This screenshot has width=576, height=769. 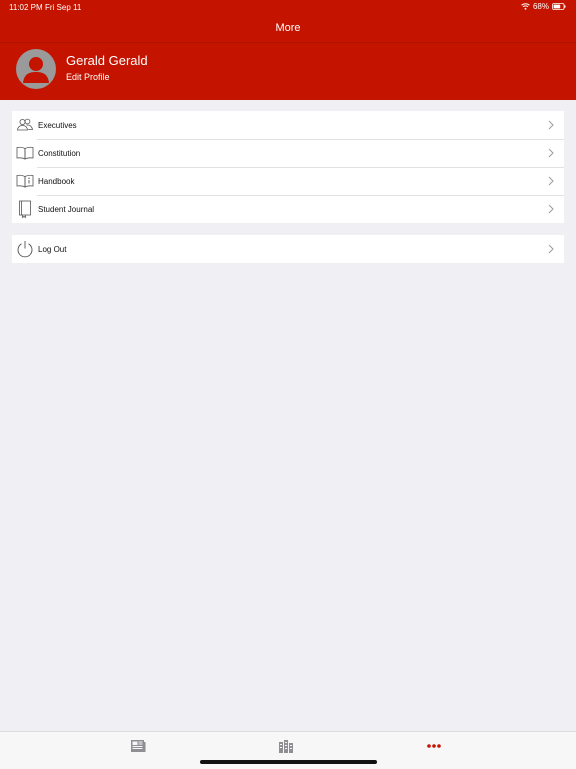 I want to click on person-silhouette-icon, so click(x=36, y=70).